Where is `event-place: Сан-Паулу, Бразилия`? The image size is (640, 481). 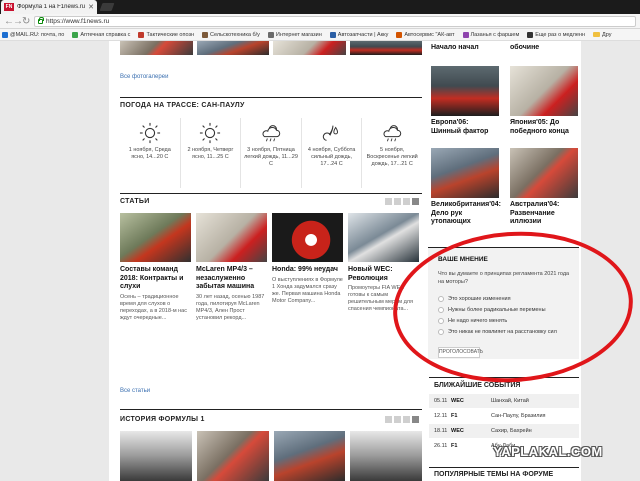
event-place: Сан-Паулу, Бразилия is located at coordinates (518, 416).